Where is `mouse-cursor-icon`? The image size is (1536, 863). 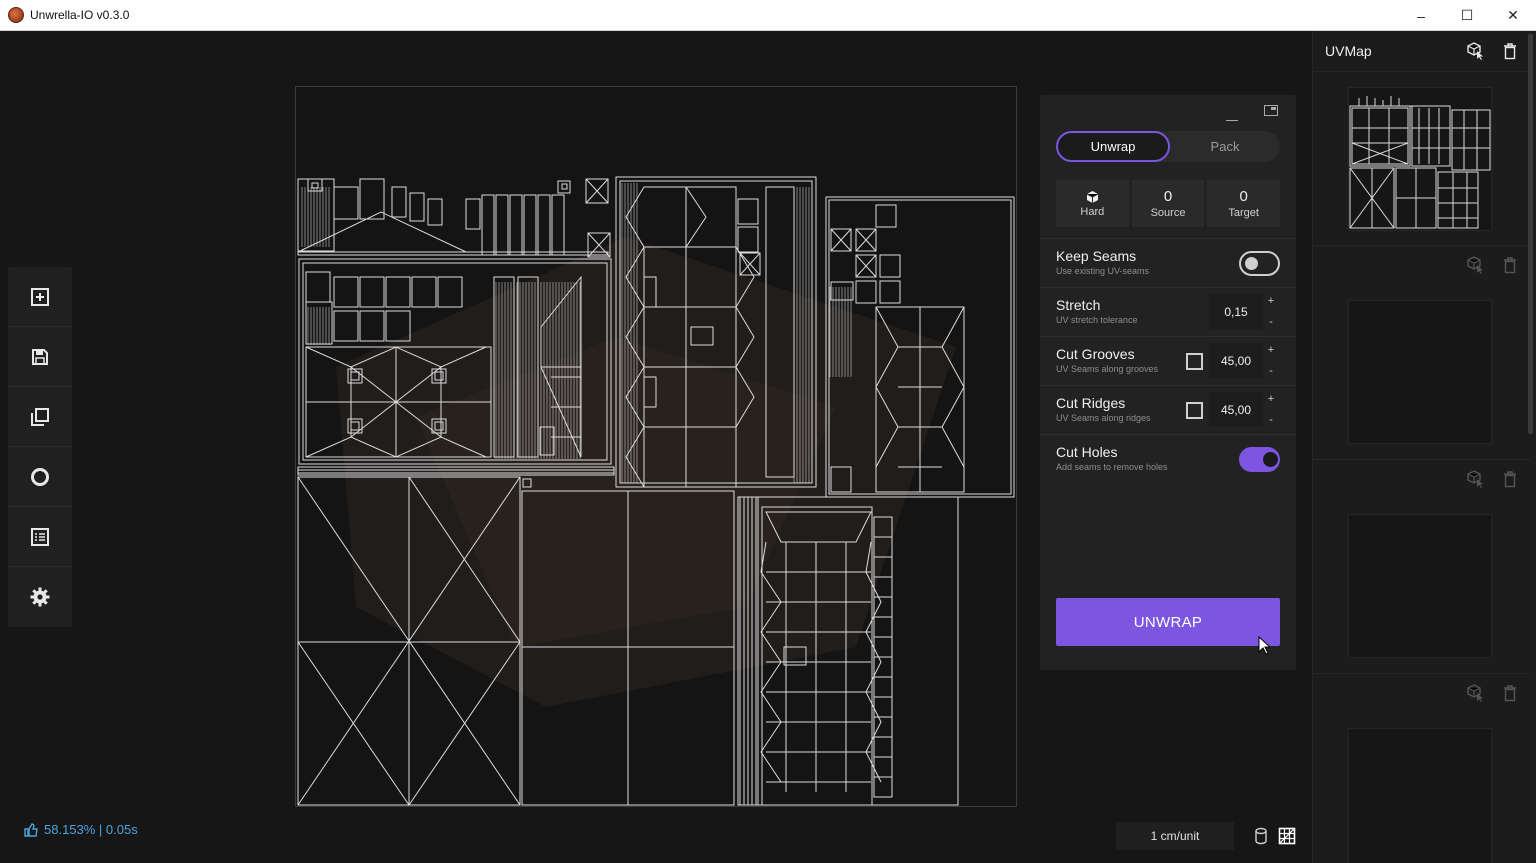
mouse-cursor-icon is located at coordinates (1264, 645).